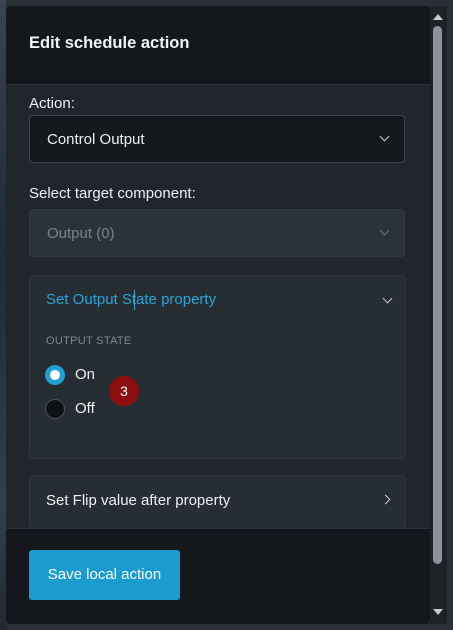 Image resolution: width=453 pixels, height=630 pixels. What do you see at coordinates (112, 193) in the screenshot?
I see `target-component-label: Select target component:` at bounding box center [112, 193].